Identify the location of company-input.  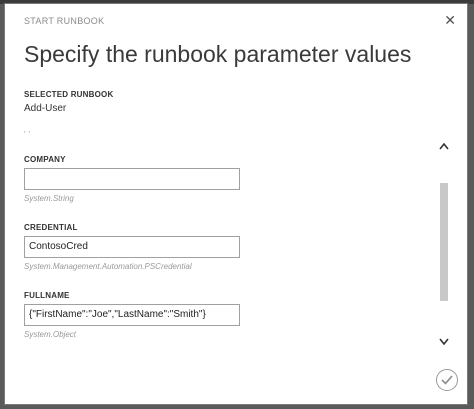
(132, 179).